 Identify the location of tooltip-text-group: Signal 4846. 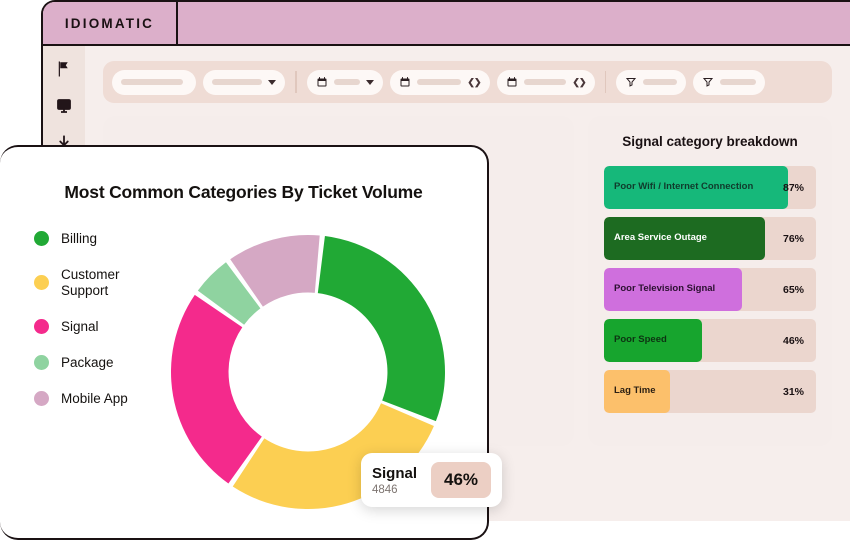
(394, 480).